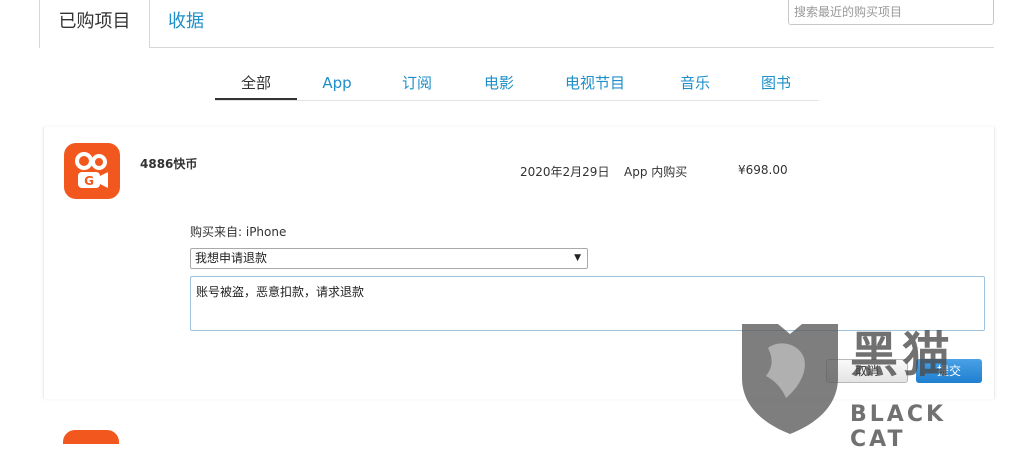 The height and width of the screenshot is (452, 1010). I want to click on watermark-chinese-text: 黑猫, so click(902, 355).